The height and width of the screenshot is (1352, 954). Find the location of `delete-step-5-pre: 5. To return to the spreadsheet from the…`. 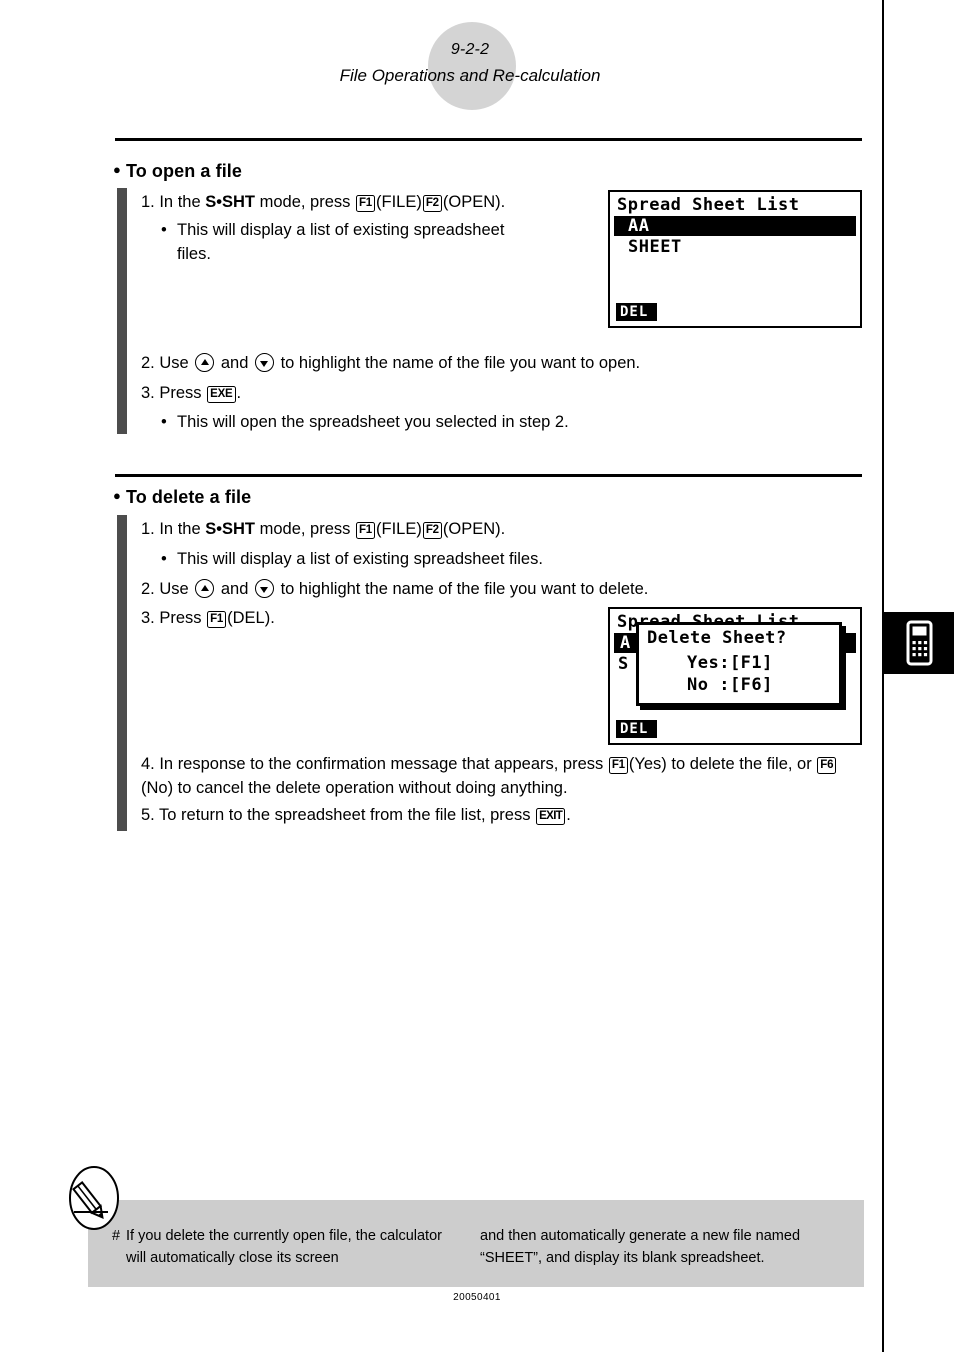

delete-step-5-pre: 5. To return to the spreadsheet from the… is located at coordinates (338, 815).